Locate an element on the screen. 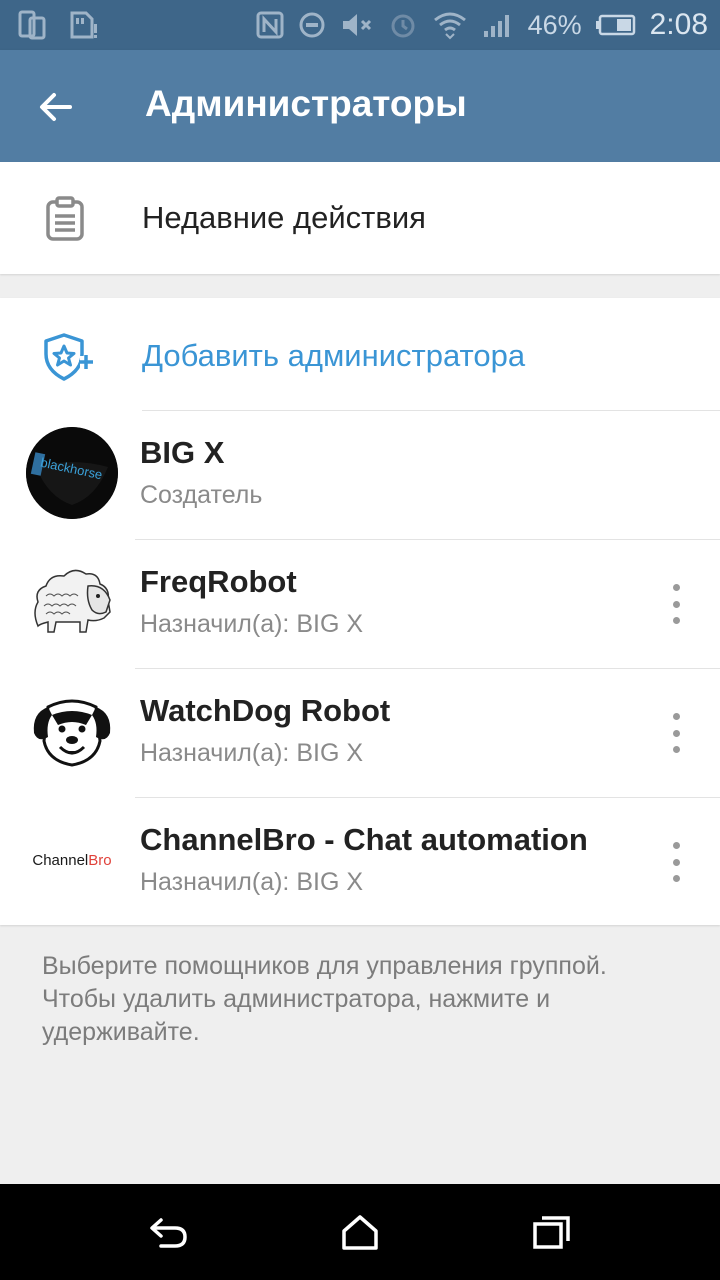 This screenshot has width=720, height=1280. back-button is located at coordinates (55, 107).